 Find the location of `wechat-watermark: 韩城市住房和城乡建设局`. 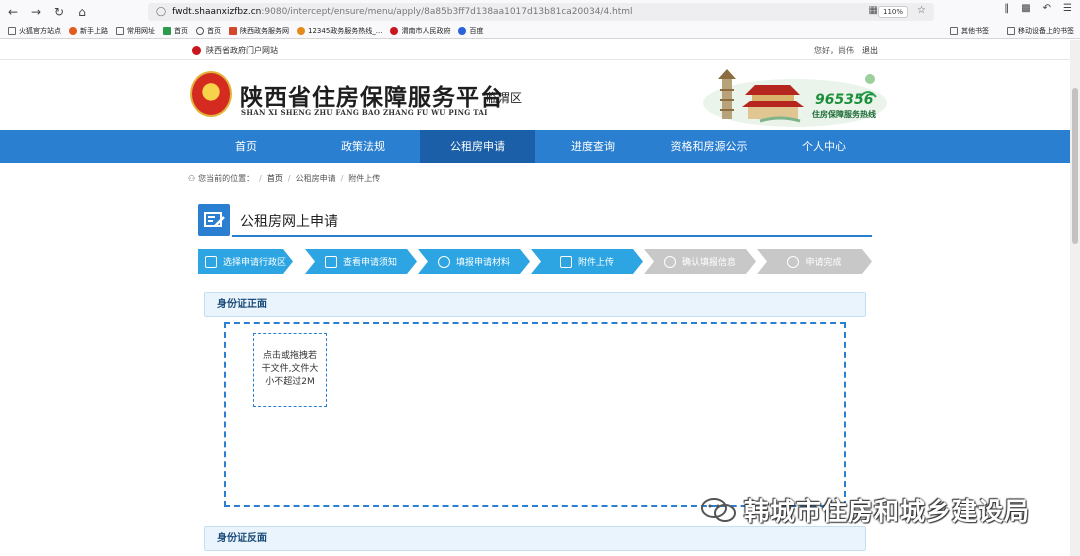

wechat-watermark: 韩城市住房和城乡建设局 is located at coordinates (865, 510).